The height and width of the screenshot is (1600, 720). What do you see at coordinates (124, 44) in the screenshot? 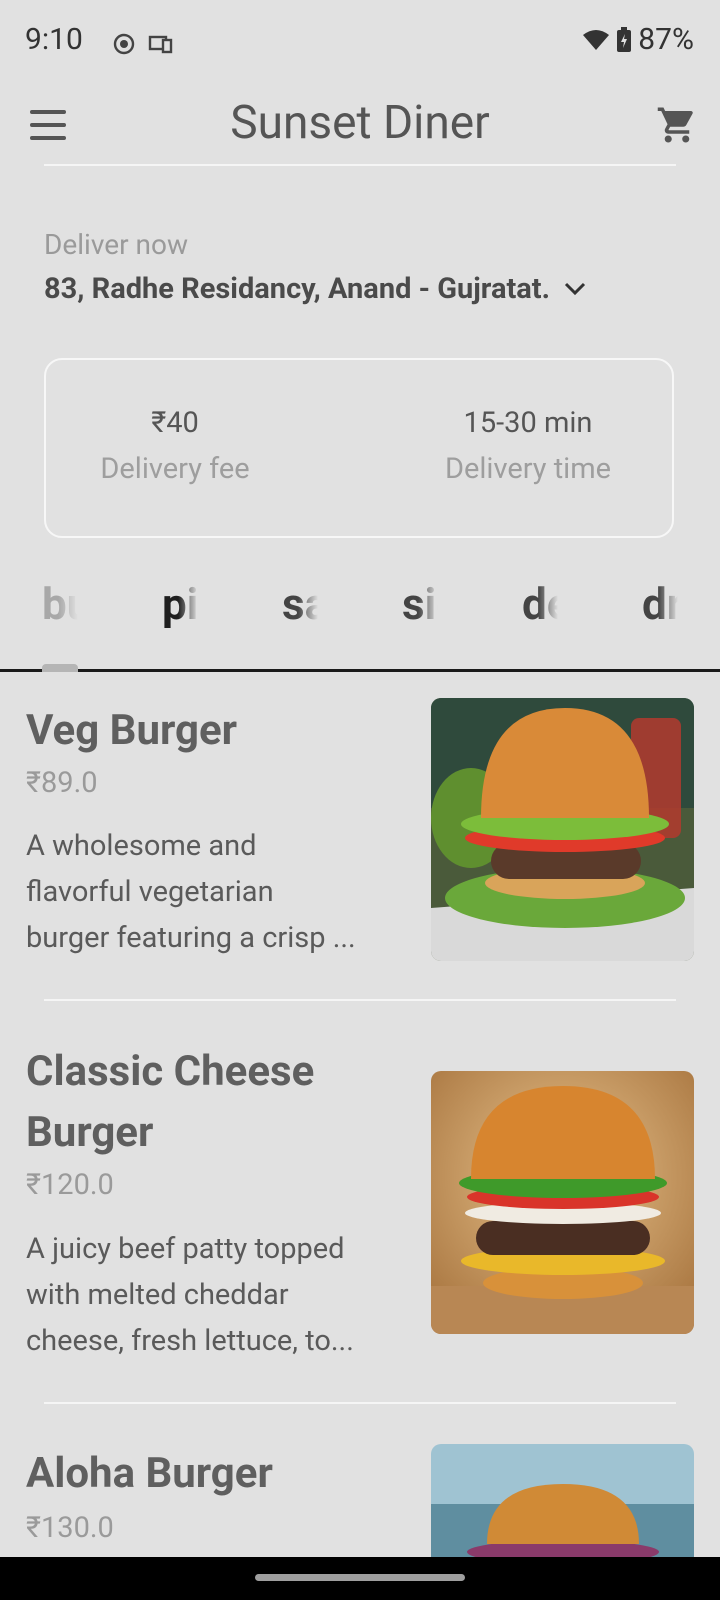
I see `screen-record-icon` at bounding box center [124, 44].